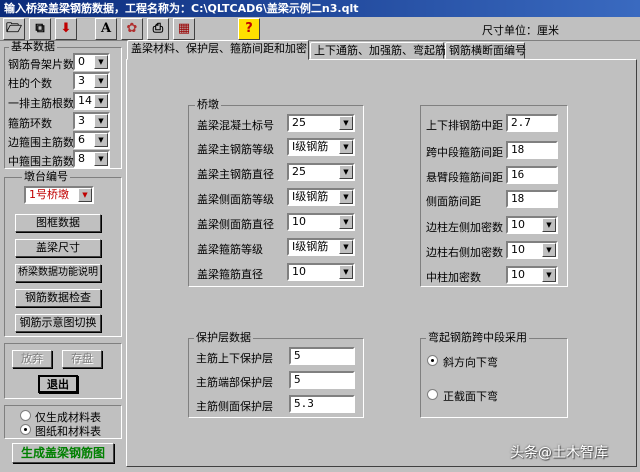  What do you see at coordinates (453, 201) in the screenshot?
I see `row-label: 侧面筋间距` at bounding box center [453, 201].